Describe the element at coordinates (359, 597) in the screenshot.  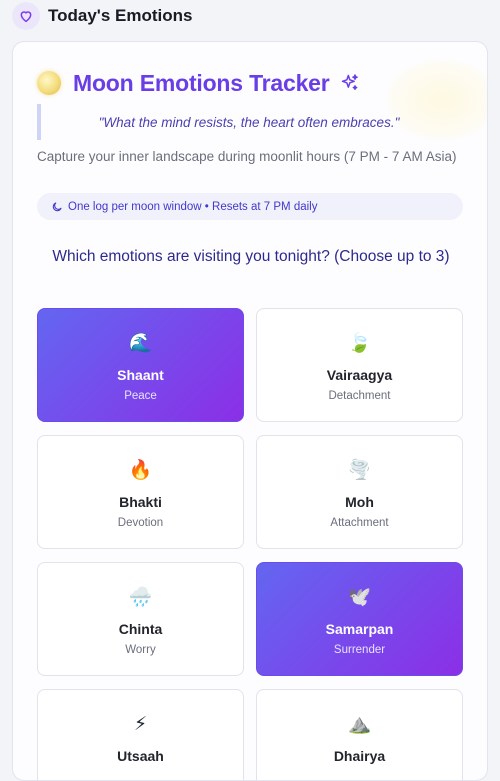
I see `dove-icon: 🕊️` at that location.